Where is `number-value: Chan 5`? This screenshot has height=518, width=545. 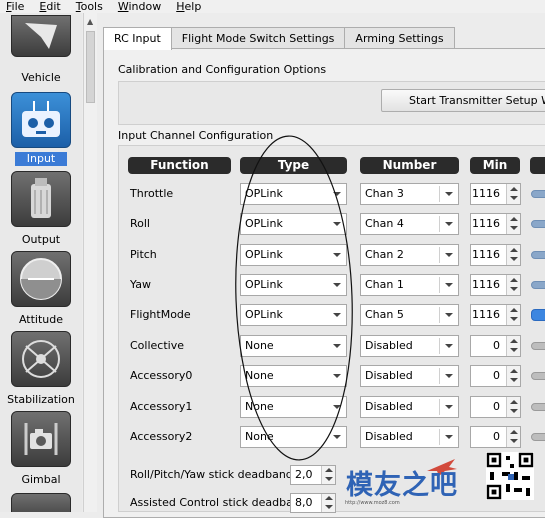 number-value: Chan 5 is located at coordinates (384, 314).